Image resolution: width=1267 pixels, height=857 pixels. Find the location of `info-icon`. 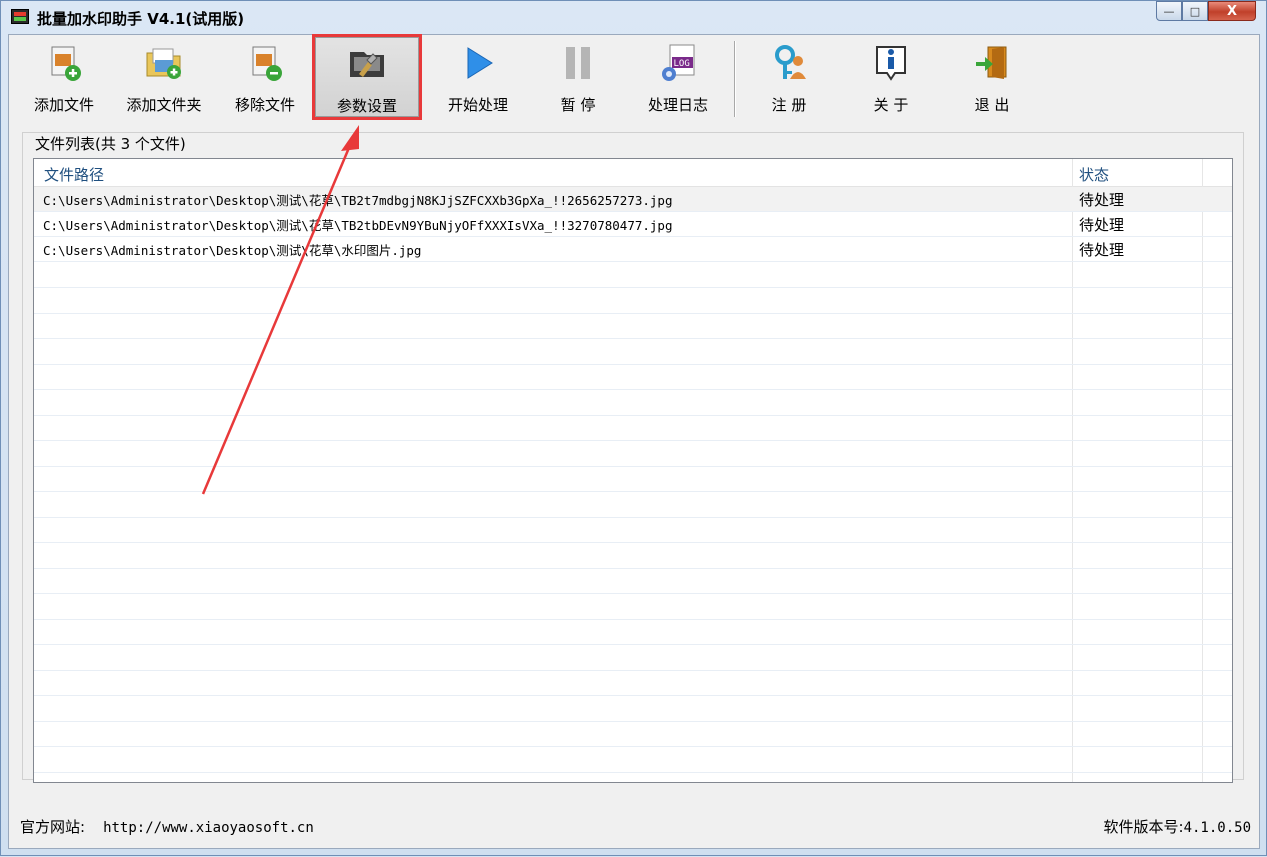

info-icon is located at coordinates (891, 63).